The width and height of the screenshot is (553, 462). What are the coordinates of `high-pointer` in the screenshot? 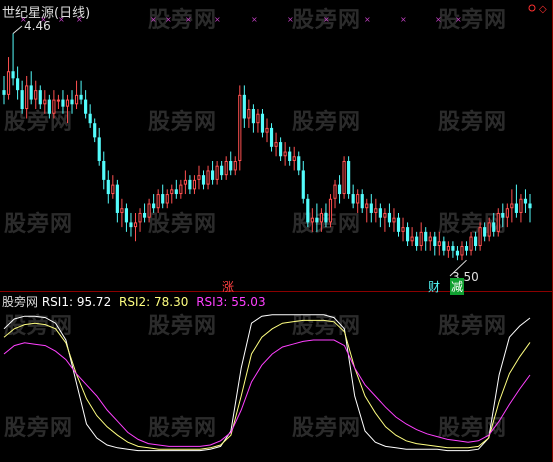 It's located at (17, 29).